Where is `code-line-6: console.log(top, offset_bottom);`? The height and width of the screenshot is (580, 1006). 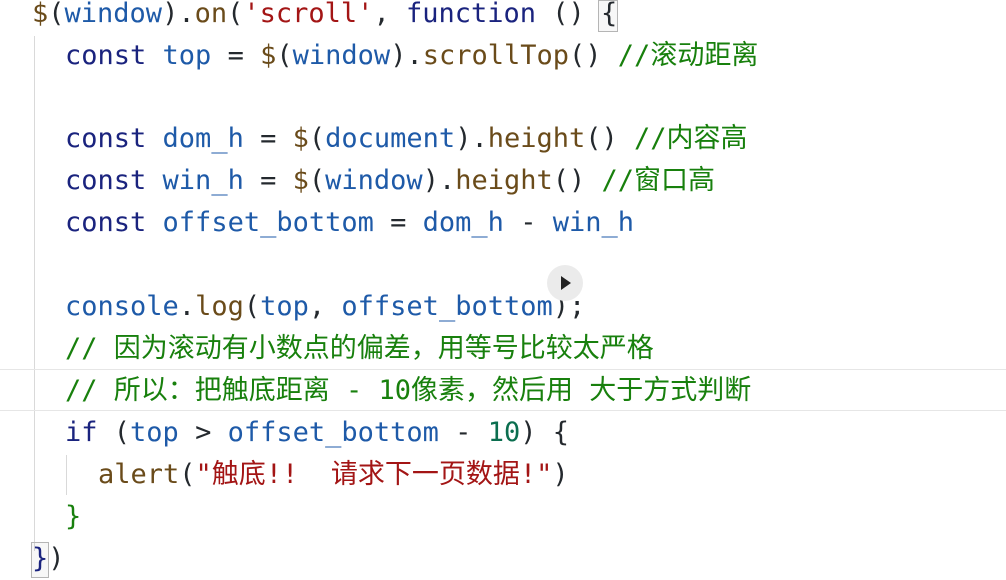 code-line-6: console.log(top, offset_bottom); is located at coordinates (325, 306).